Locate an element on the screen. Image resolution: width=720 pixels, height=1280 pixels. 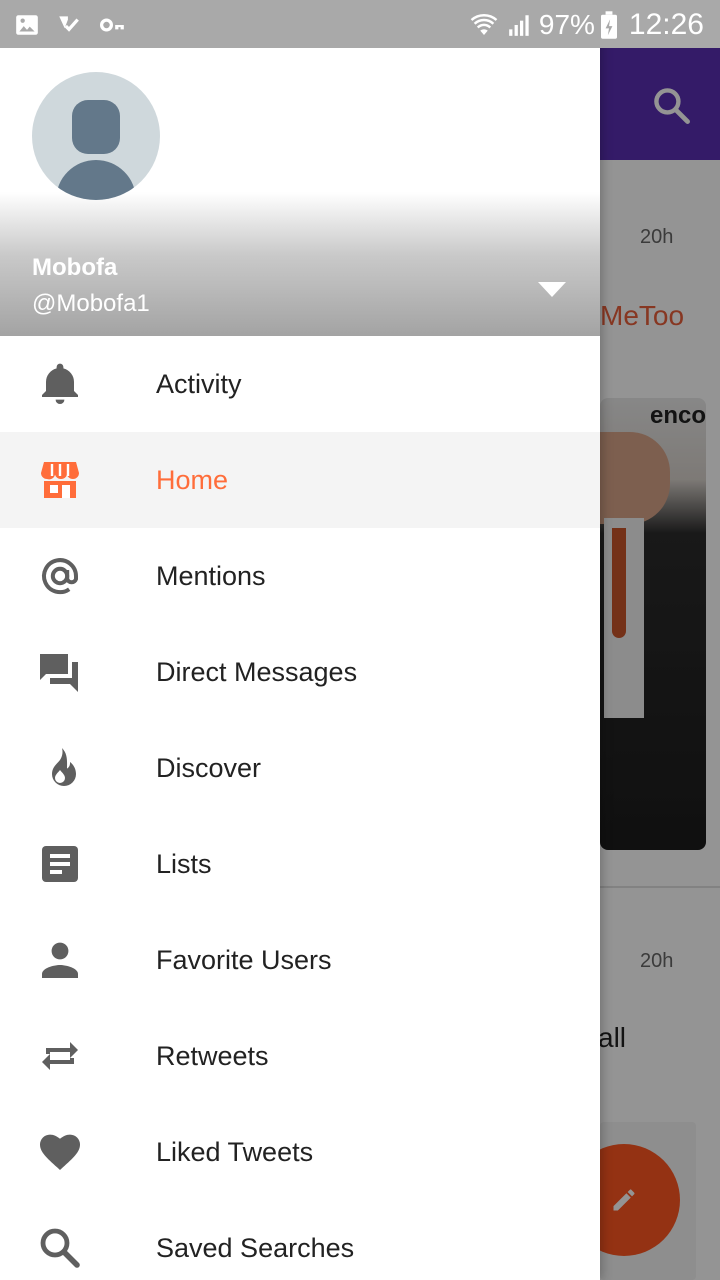
search-icon is located at coordinates (60, 1248).